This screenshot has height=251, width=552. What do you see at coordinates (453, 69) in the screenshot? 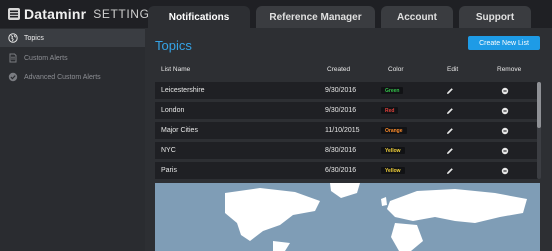
I see `column-header-edit: Edit` at bounding box center [453, 69].